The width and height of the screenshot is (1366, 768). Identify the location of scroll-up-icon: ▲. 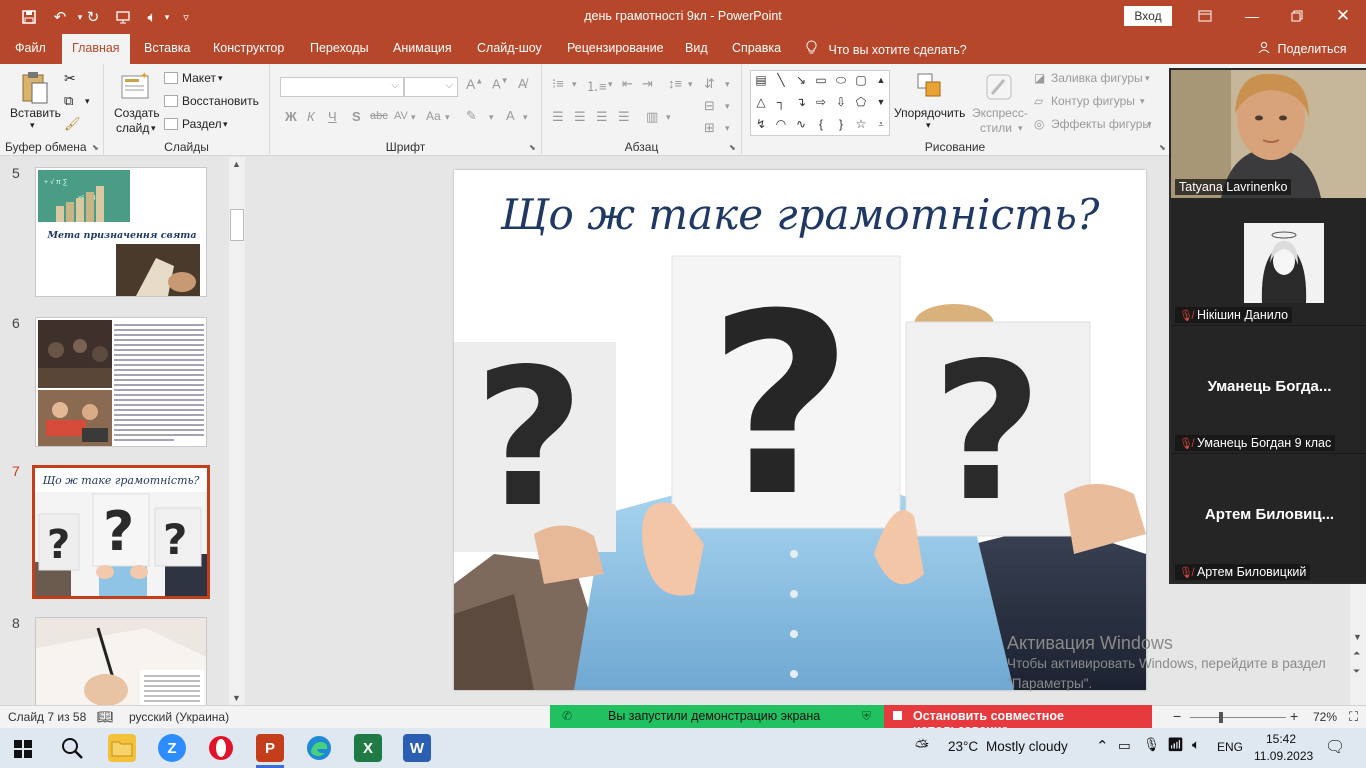
(236, 164).